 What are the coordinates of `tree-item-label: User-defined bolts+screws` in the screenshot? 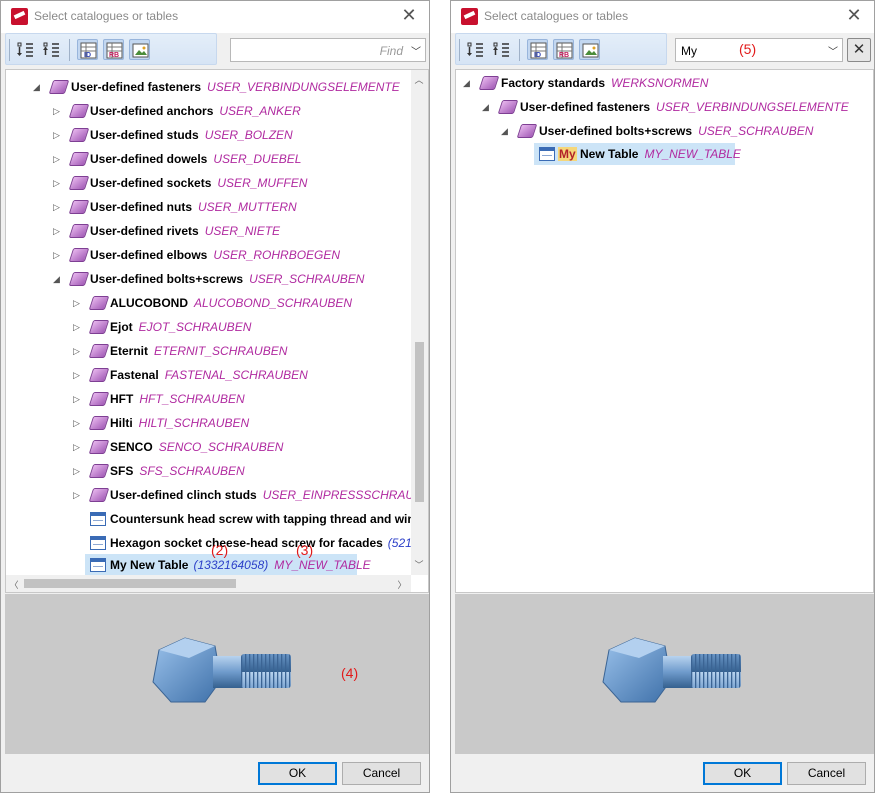 It's located at (616, 131).